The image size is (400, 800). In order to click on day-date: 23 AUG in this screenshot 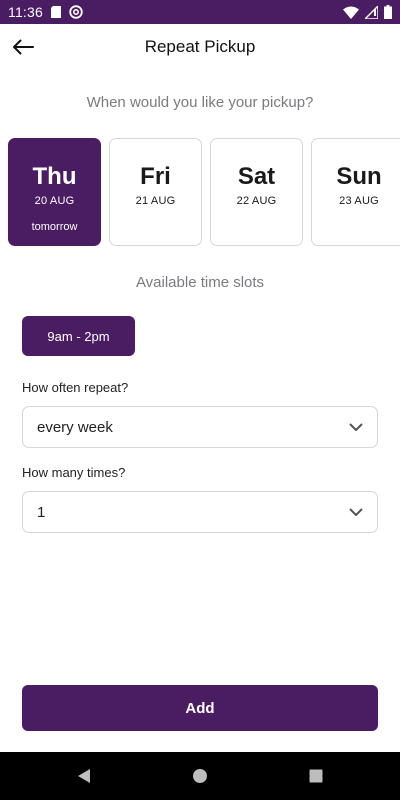, I will do `click(359, 201)`.